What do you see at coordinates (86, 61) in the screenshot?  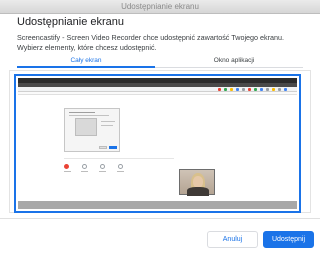 I see `tab-entire-screen: Cały ekran` at bounding box center [86, 61].